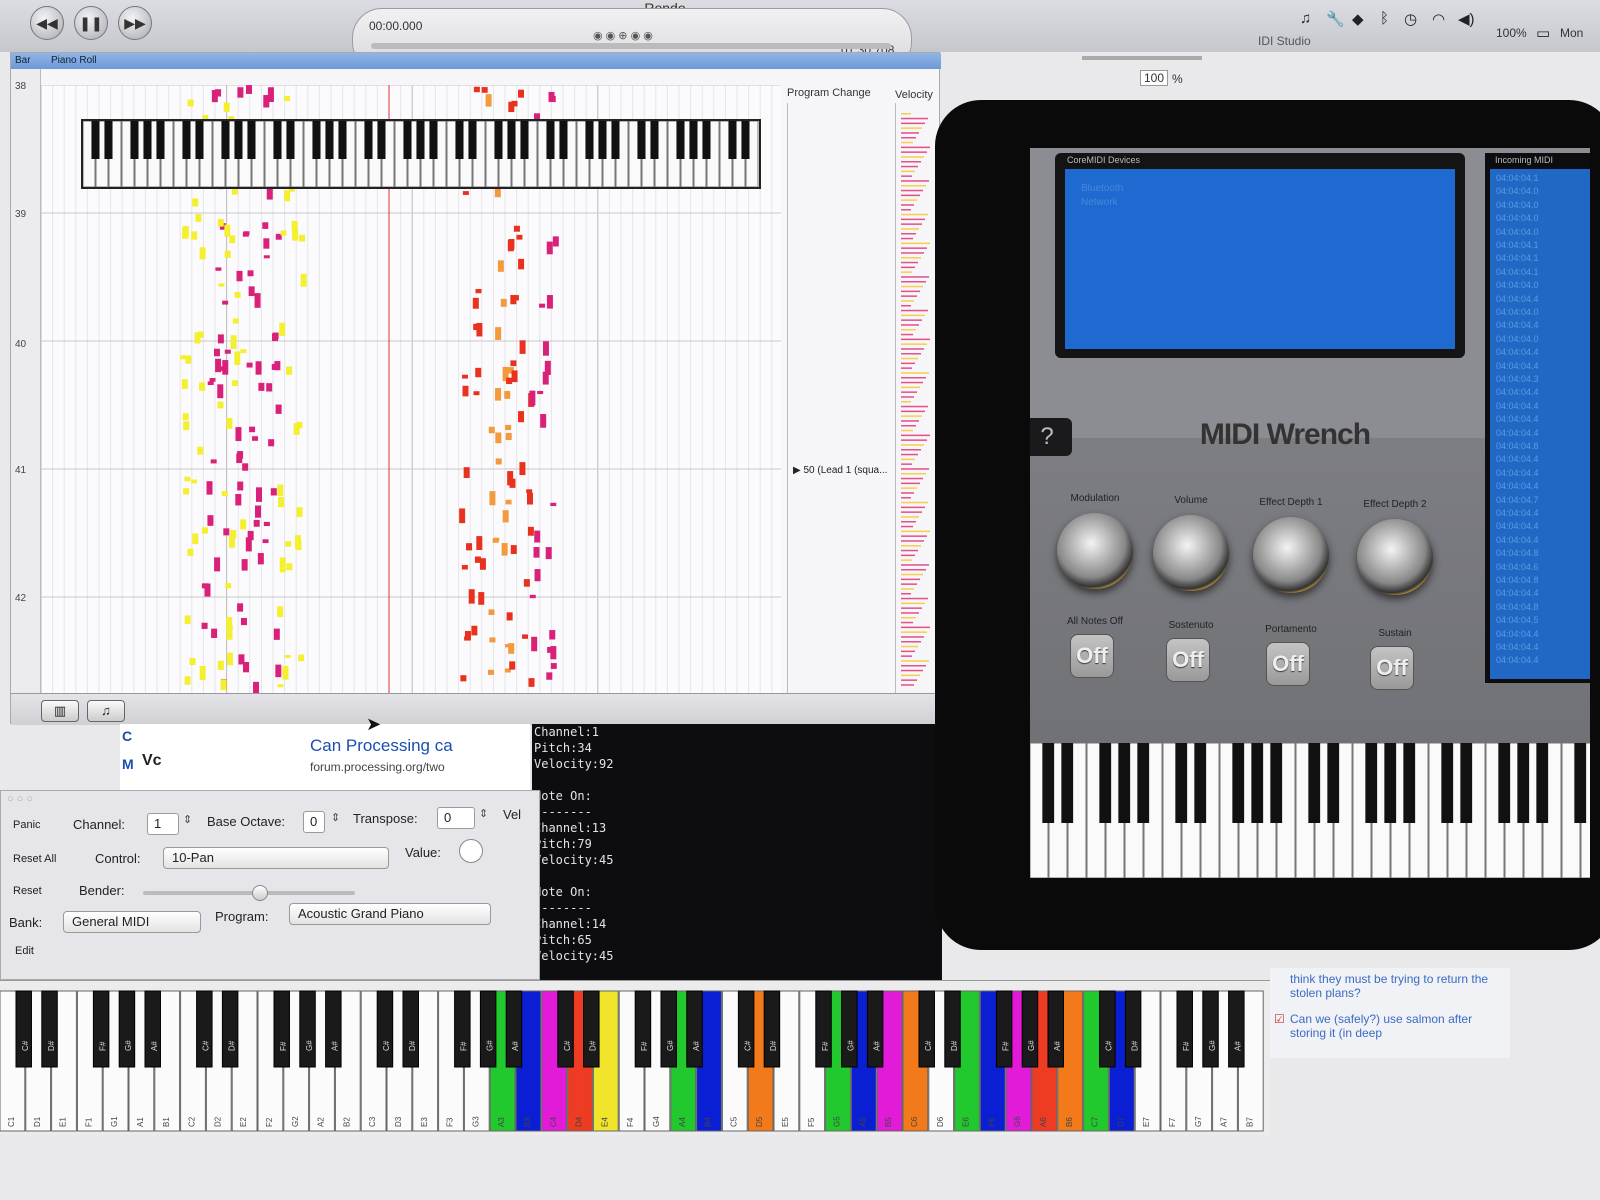  I want to click on all-notes-off-button: Off, so click(1092, 656).